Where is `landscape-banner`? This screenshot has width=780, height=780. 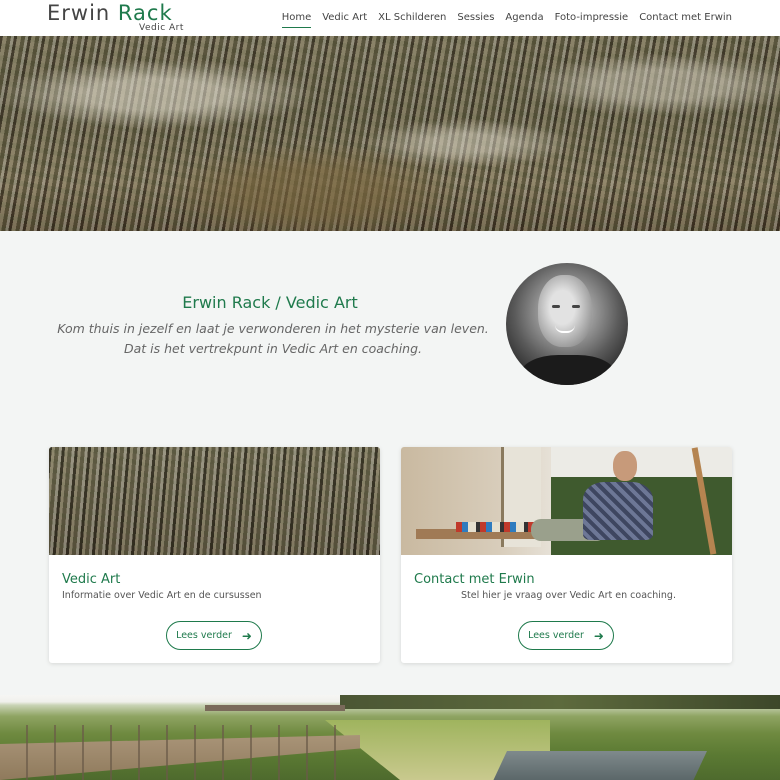 landscape-banner is located at coordinates (390, 737).